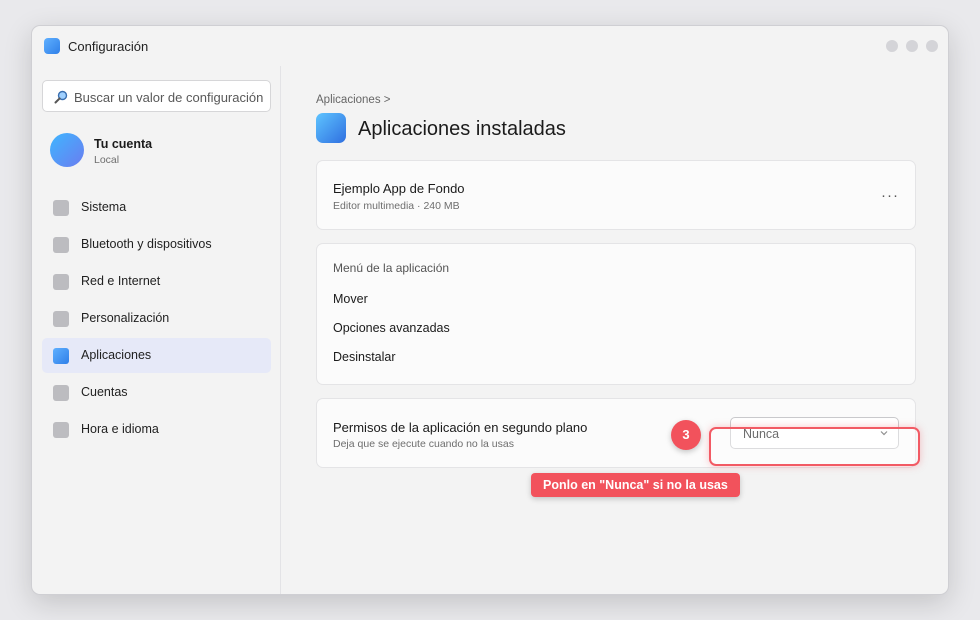 This screenshot has height=620, width=980. Describe the element at coordinates (892, 46) in the screenshot. I see `minimize-button` at that location.